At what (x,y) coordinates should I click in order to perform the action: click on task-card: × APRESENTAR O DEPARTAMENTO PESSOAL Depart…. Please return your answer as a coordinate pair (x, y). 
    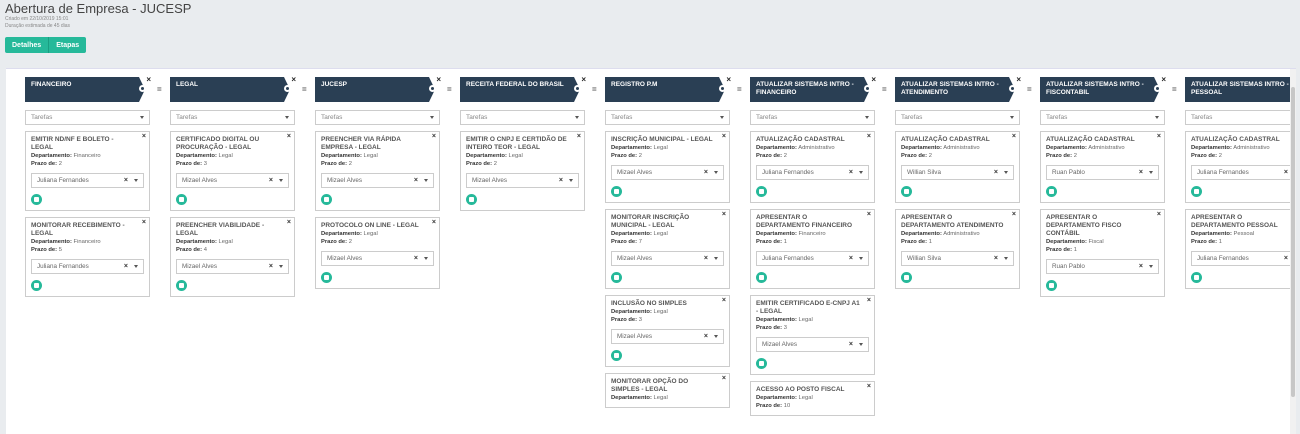
    Looking at the image, I should click on (1240, 249).